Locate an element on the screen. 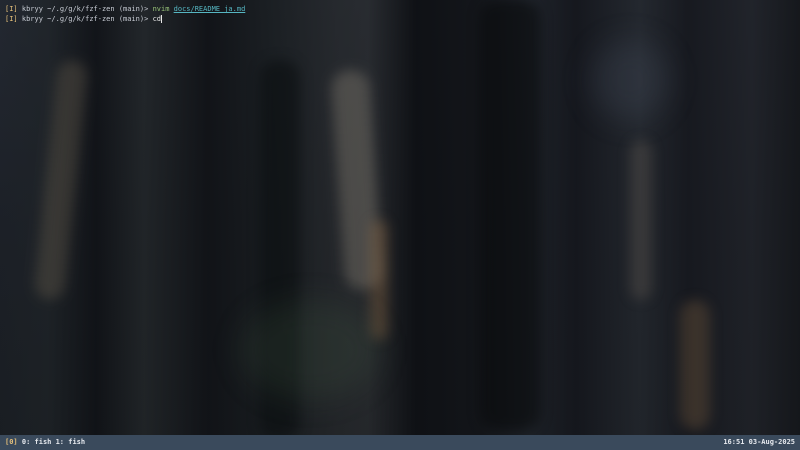 The width and height of the screenshot is (800, 450). status-right: 16:51 03-Aug-2025 is located at coordinates (761, 442).